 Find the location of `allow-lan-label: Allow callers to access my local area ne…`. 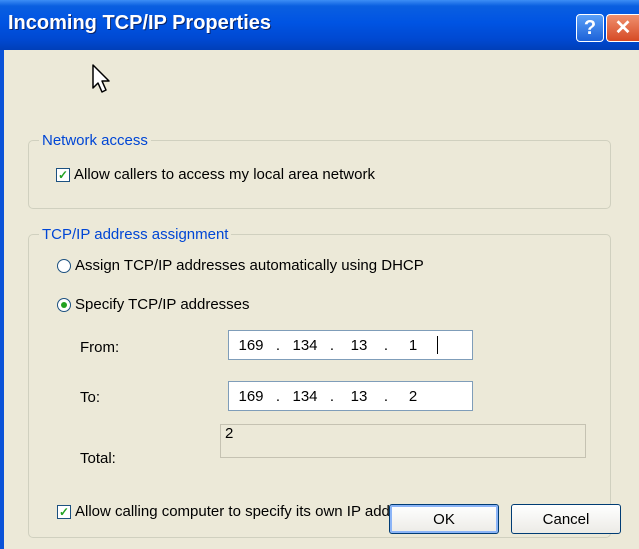

allow-lan-label: Allow callers to access my local area ne… is located at coordinates (224, 174).